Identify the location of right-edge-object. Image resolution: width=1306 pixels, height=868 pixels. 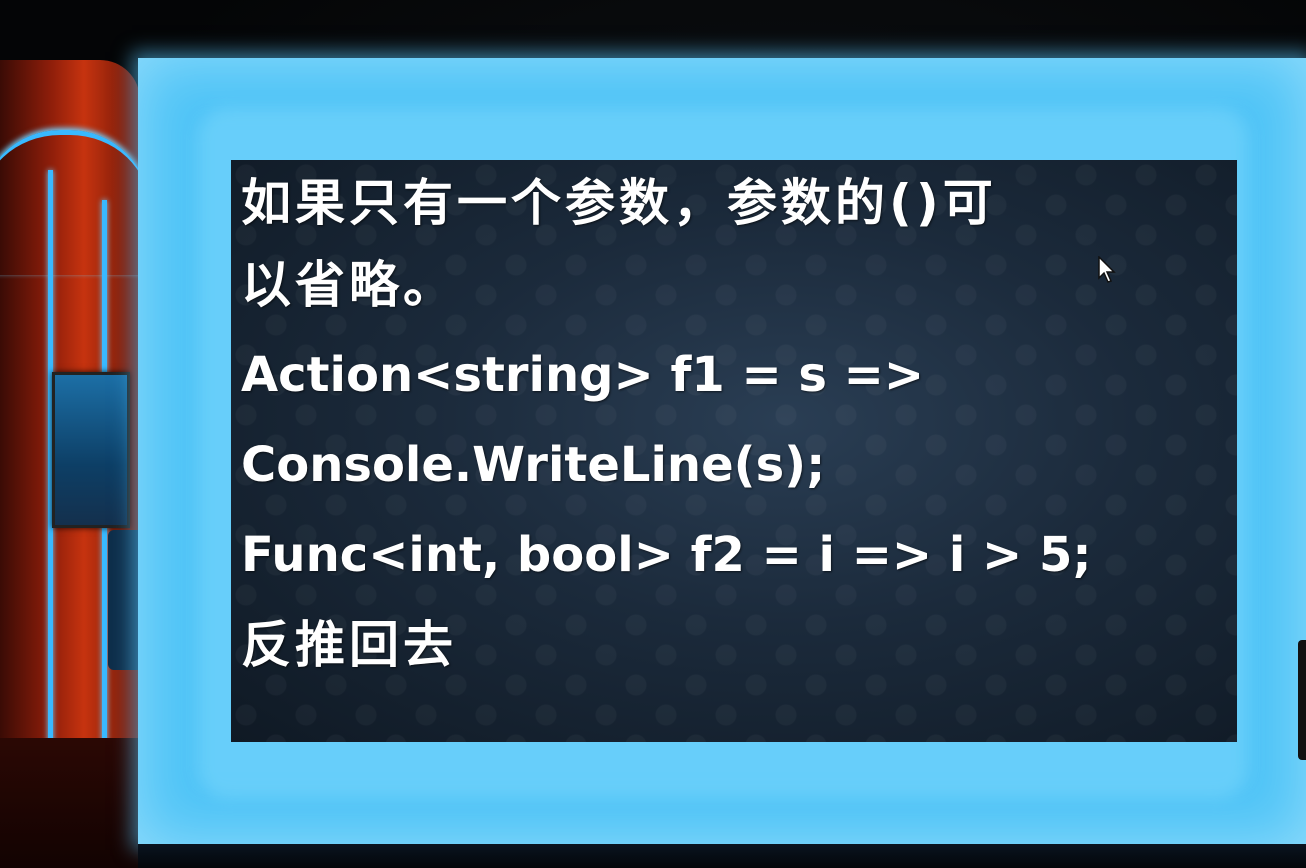
(1302, 700).